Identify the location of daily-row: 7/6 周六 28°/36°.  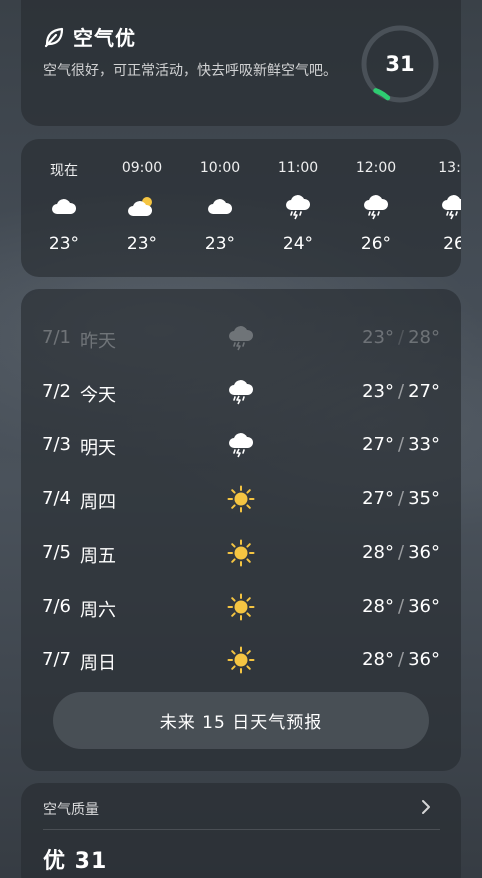
(241, 606).